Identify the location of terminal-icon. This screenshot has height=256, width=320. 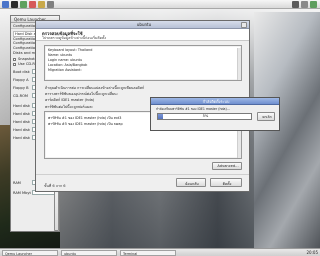
(14, 4).